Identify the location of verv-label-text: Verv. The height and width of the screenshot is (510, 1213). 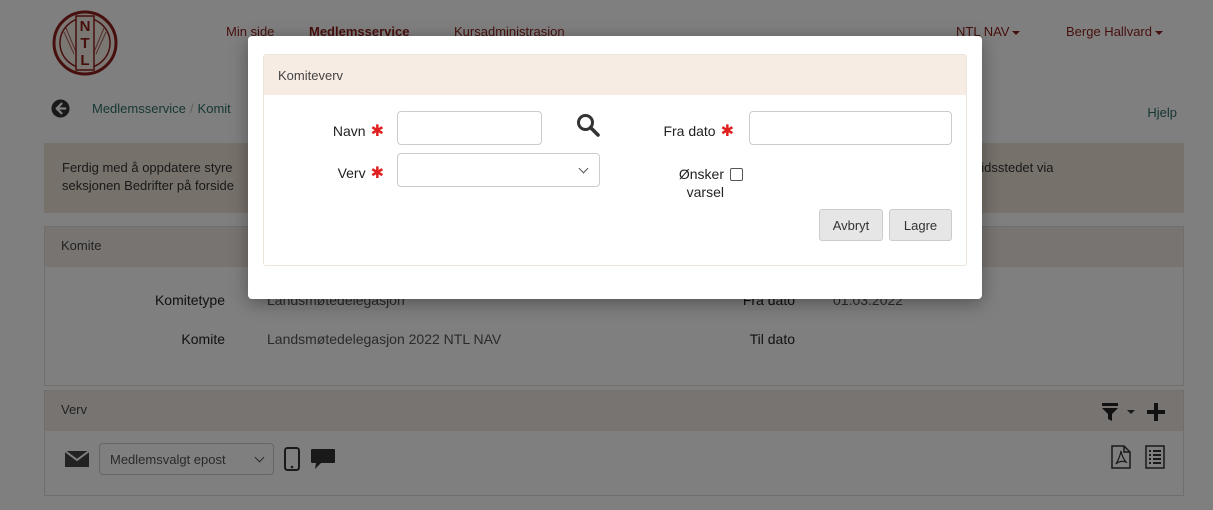
(351, 173).